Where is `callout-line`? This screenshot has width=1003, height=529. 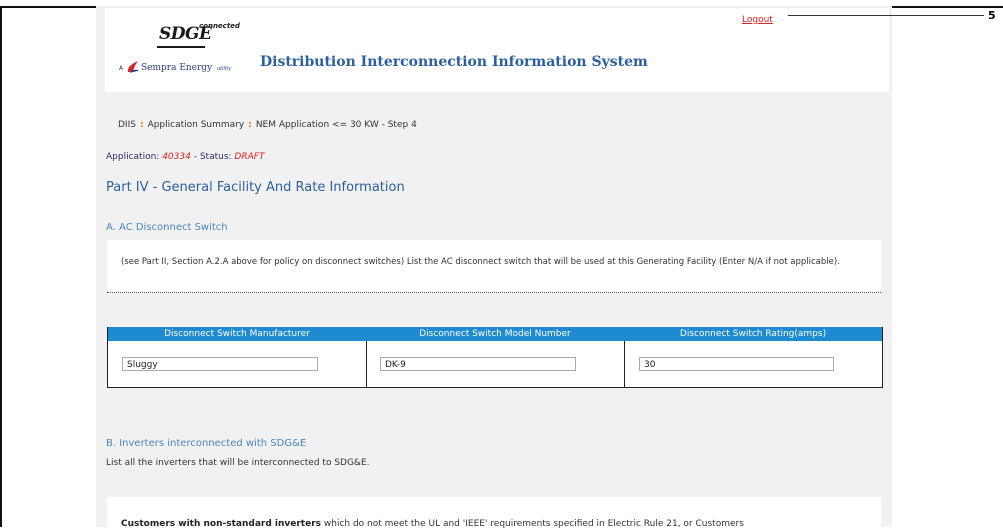
callout-line is located at coordinates (840, 15).